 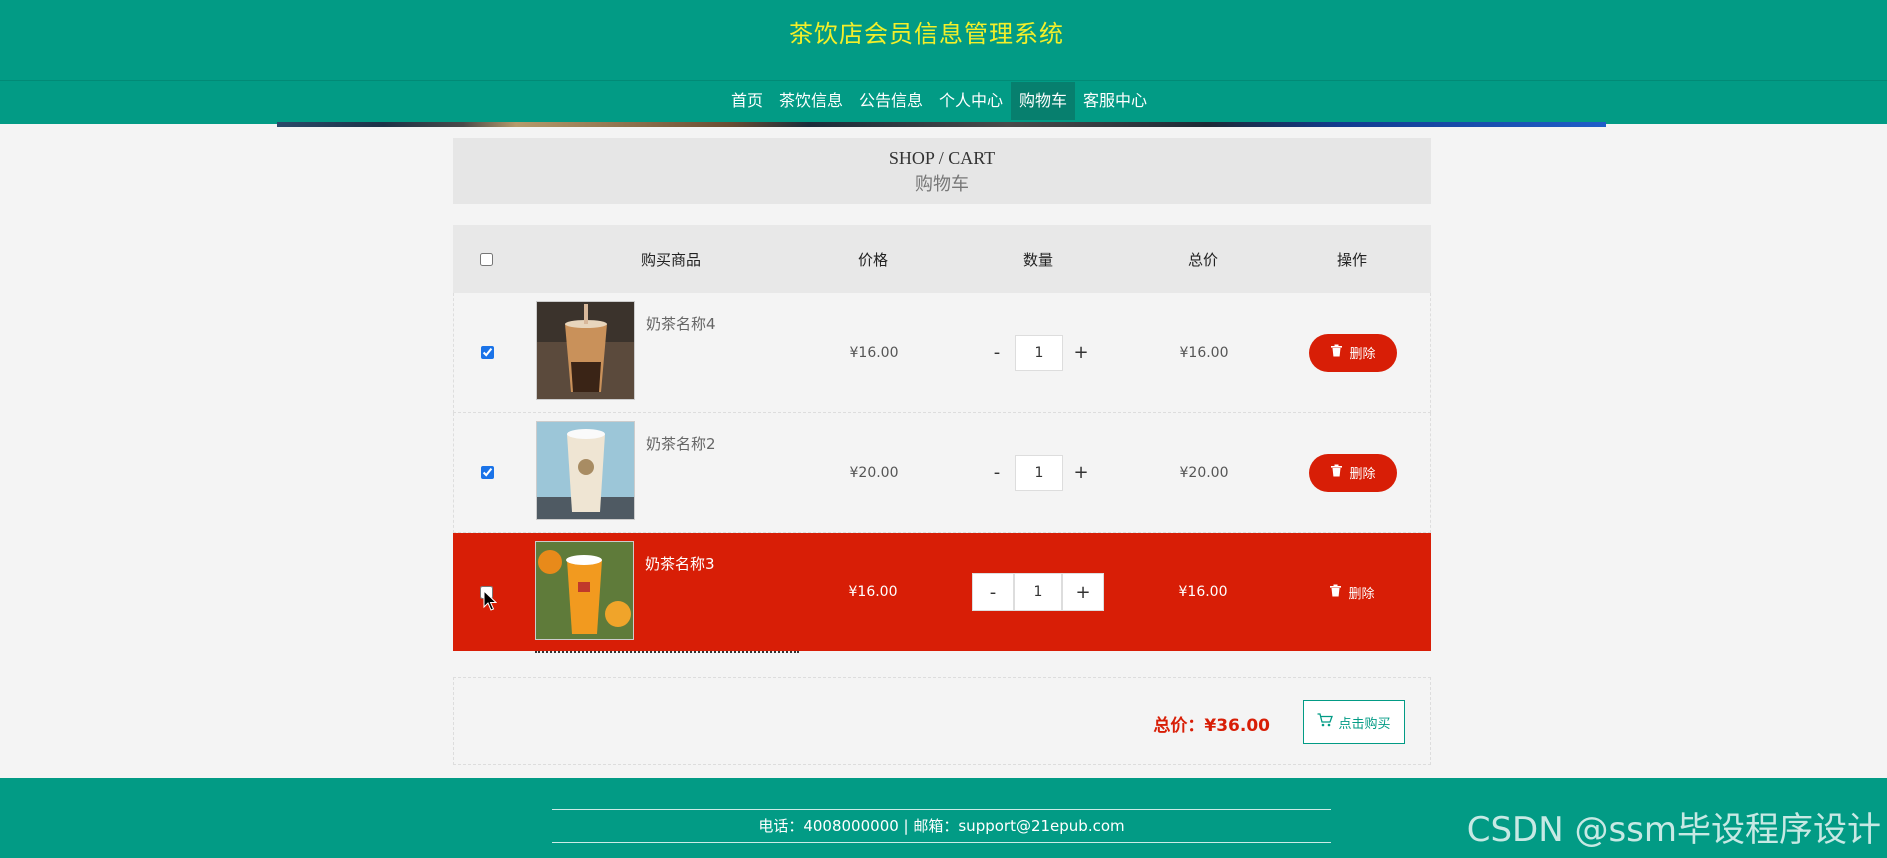 What do you see at coordinates (1351, 259) in the screenshot?
I see `header-op: 操作` at bounding box center [1351, 259].